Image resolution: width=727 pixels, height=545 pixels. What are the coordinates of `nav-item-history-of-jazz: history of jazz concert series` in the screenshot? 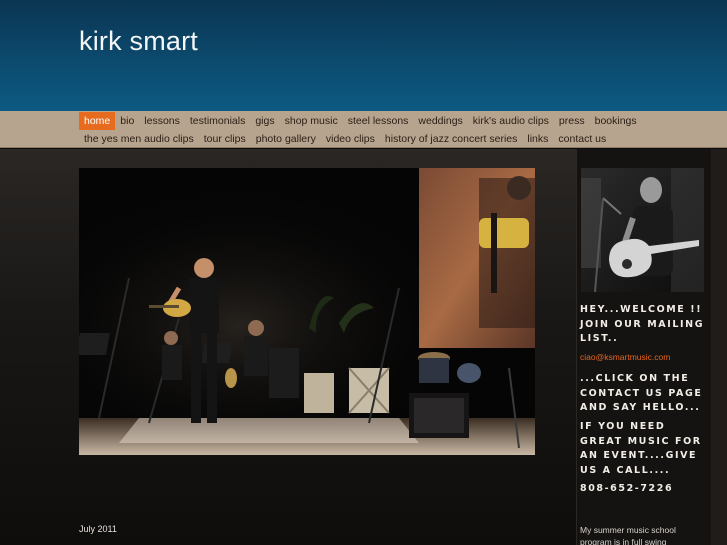 It's located at (451, 139).